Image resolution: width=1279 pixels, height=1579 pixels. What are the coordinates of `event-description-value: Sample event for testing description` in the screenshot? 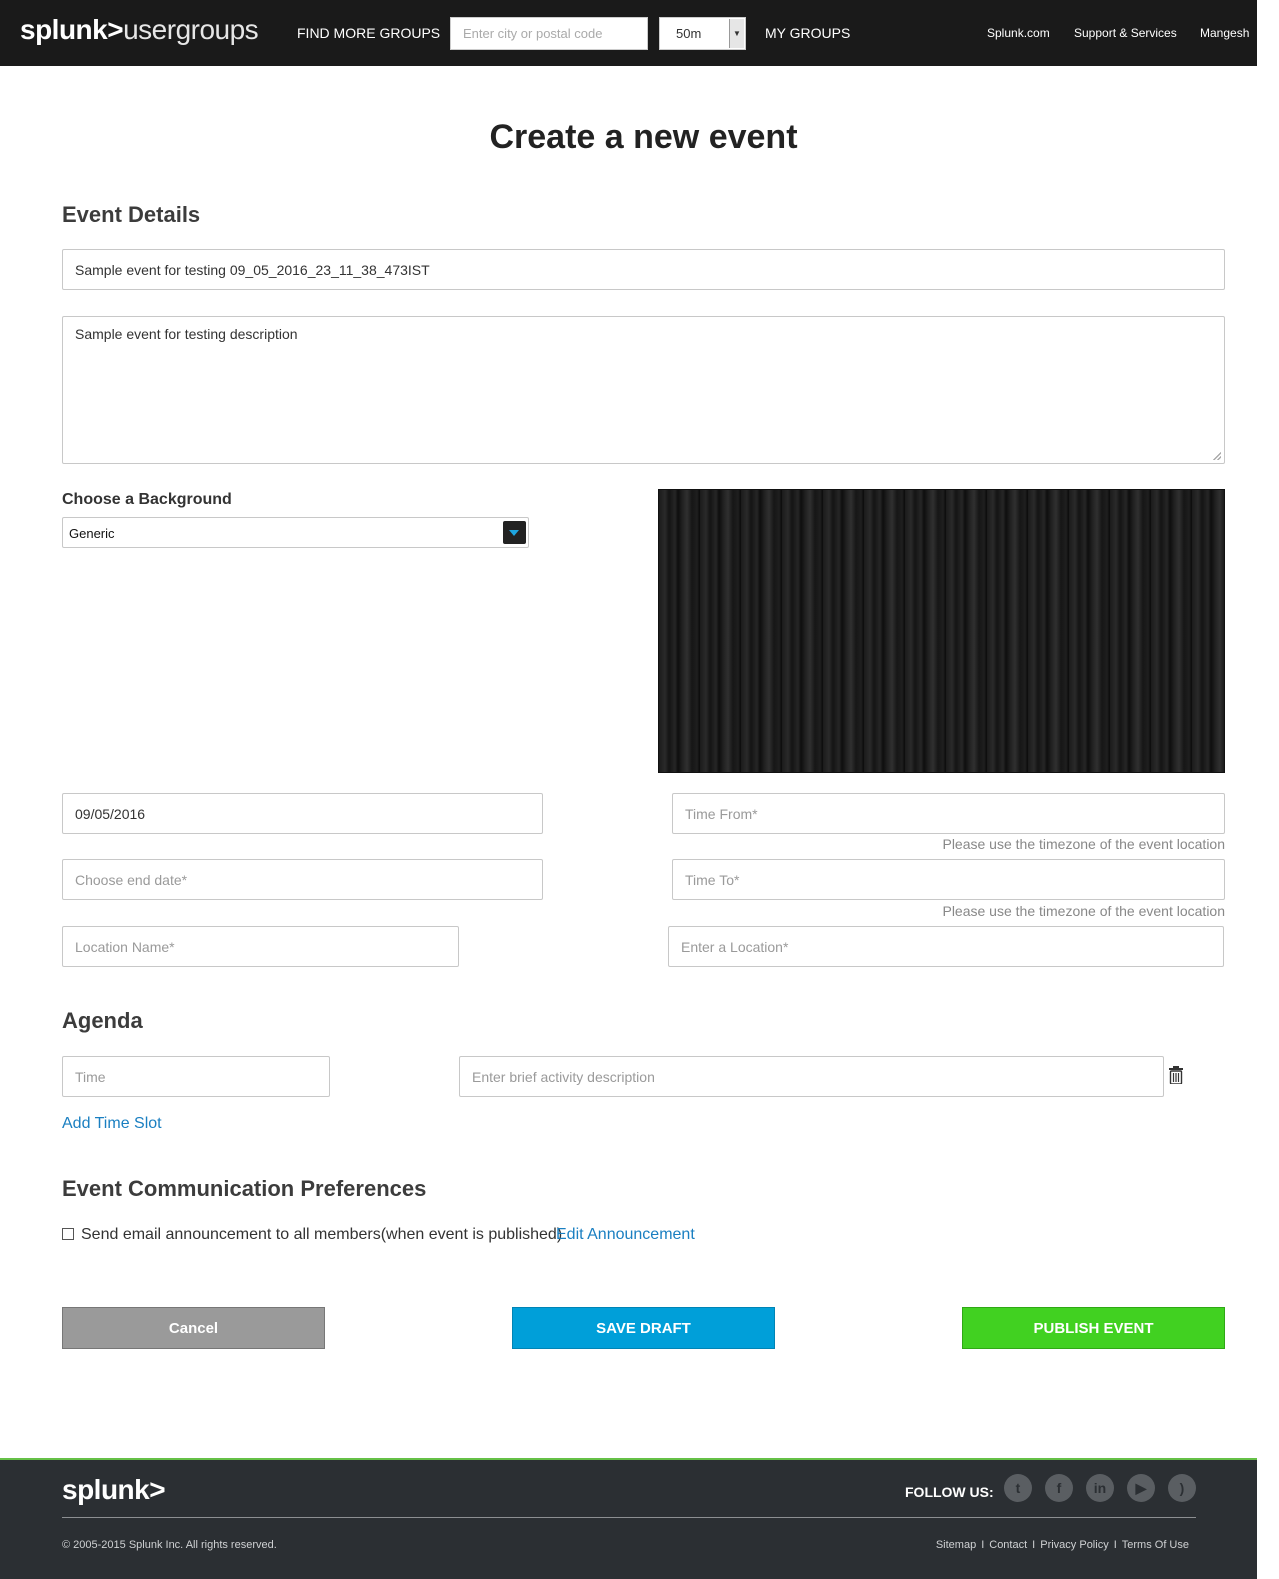 It's located at (186, 334).